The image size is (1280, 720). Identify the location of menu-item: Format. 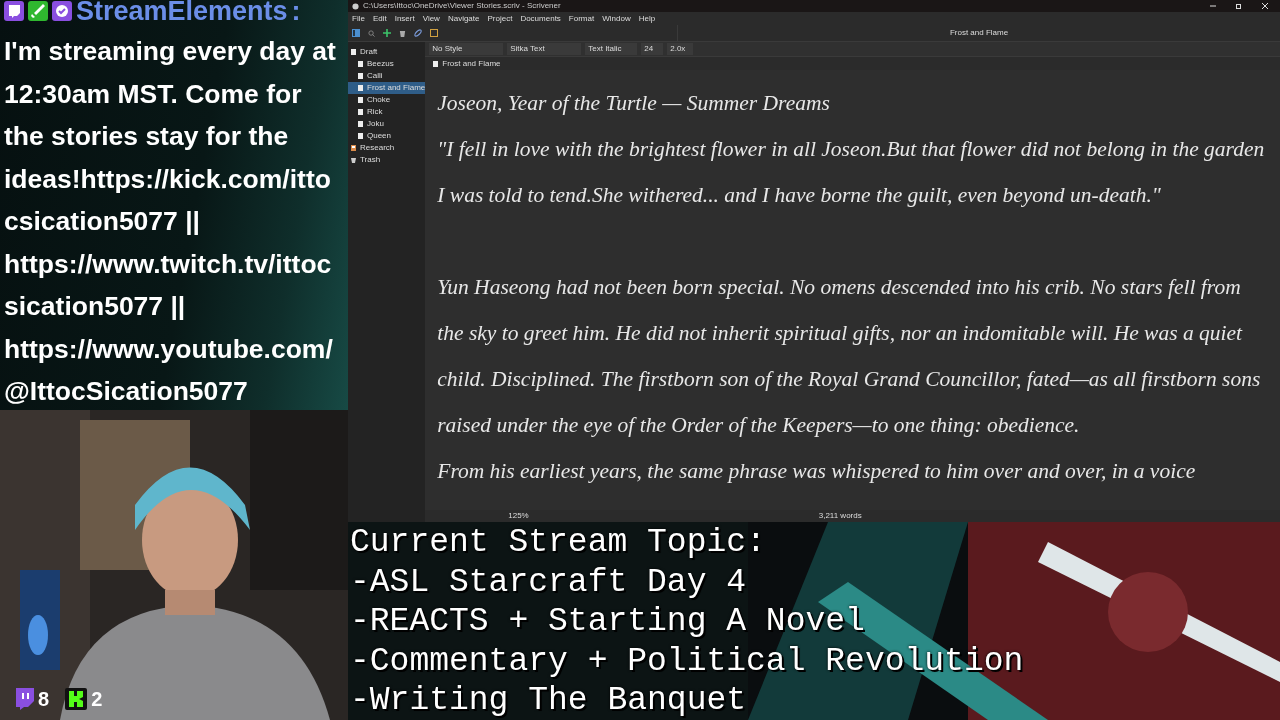
(581, 18).